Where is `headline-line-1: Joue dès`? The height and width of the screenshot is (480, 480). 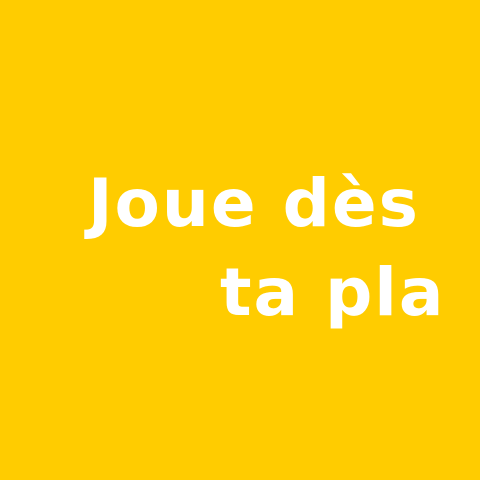
headline-line-1: Joue dès is located at coordinates (254, 203).